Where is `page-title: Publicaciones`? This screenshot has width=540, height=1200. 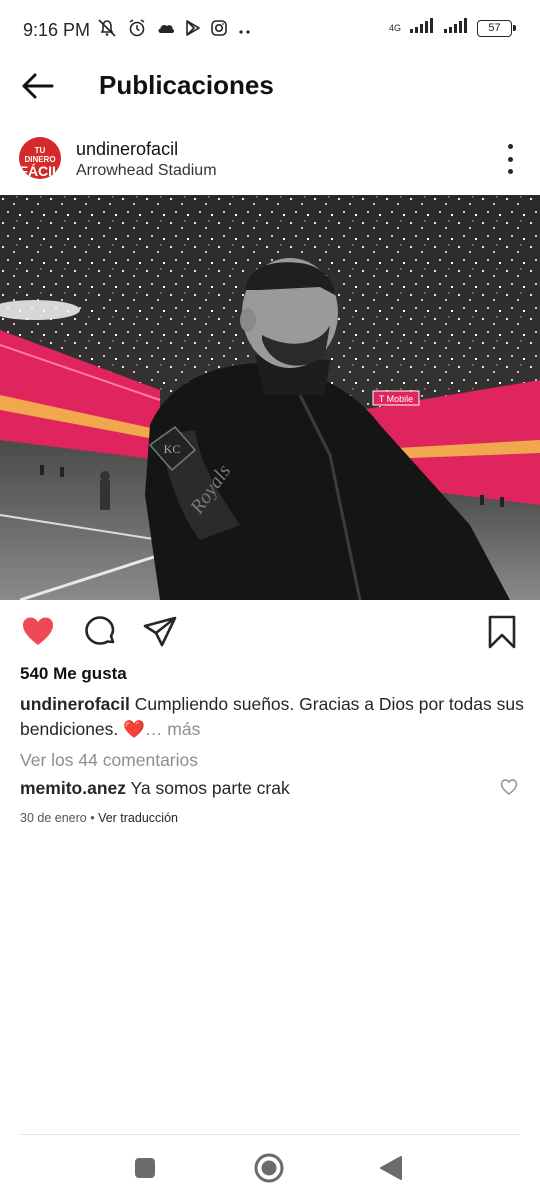 page-title: Publicaciones is located at coordinates (186, 85).